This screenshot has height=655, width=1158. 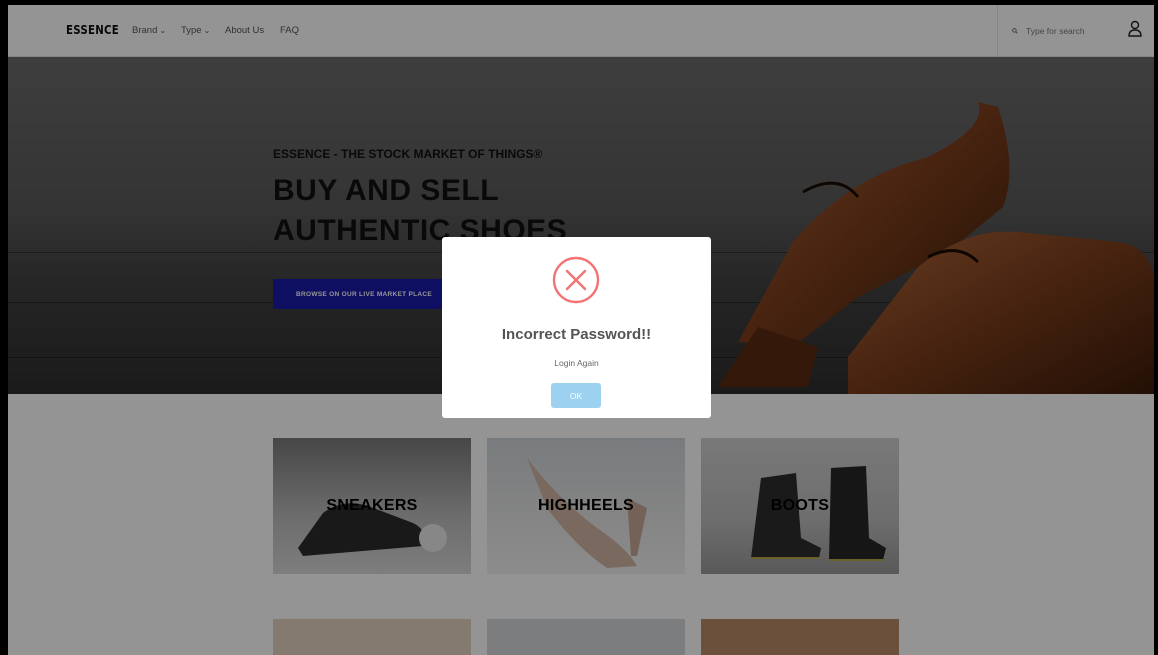 What do you see at coordinates (576, 363) in the screenshot?
I see `dialog-message: Login Again` at bounding box center [576, 363].